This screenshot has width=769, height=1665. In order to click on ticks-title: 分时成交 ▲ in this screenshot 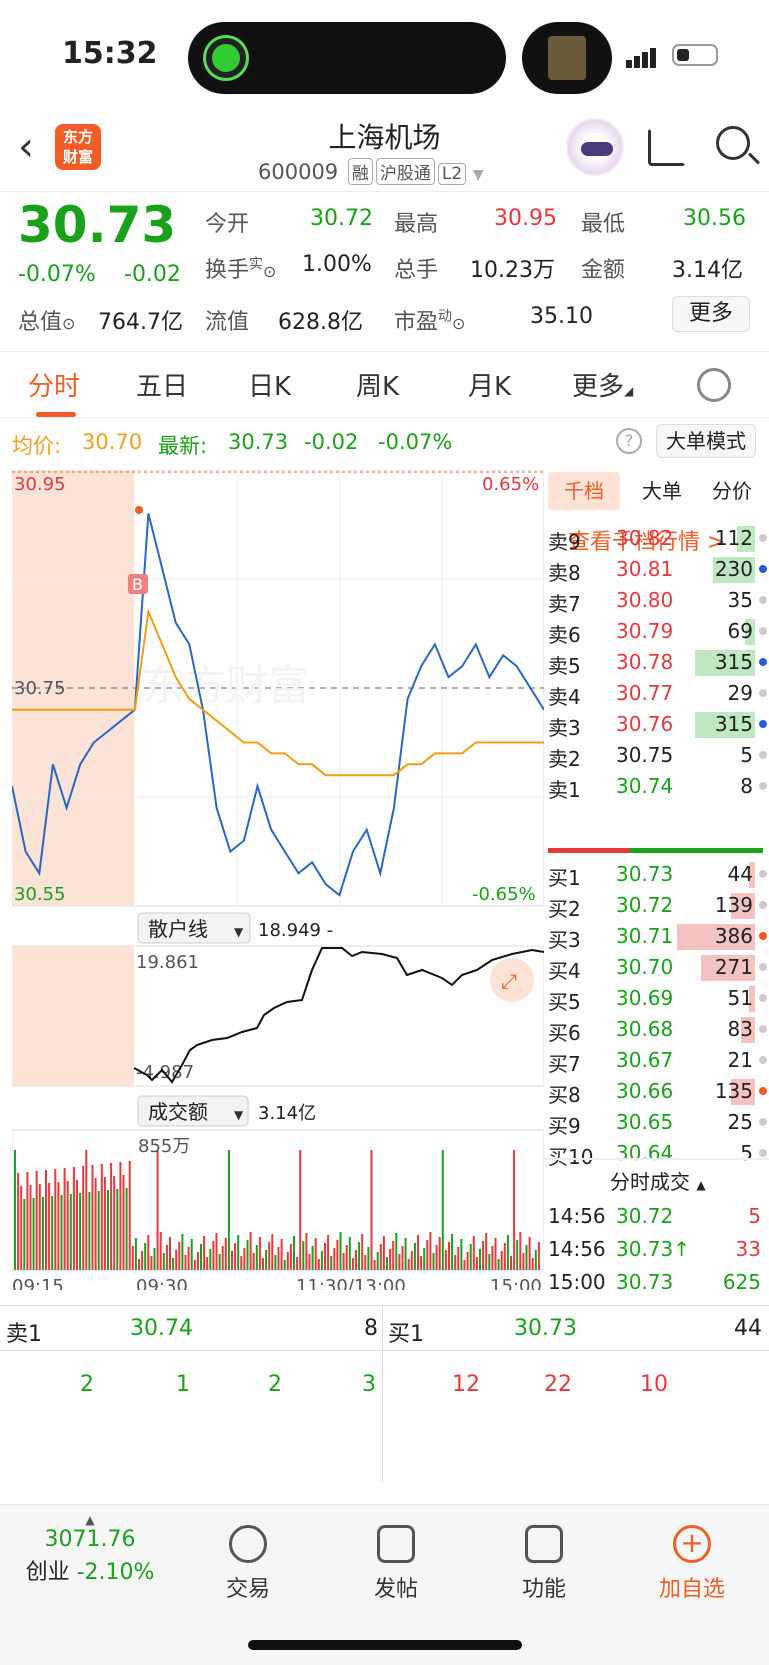, I will do `click(658, 1180)`.